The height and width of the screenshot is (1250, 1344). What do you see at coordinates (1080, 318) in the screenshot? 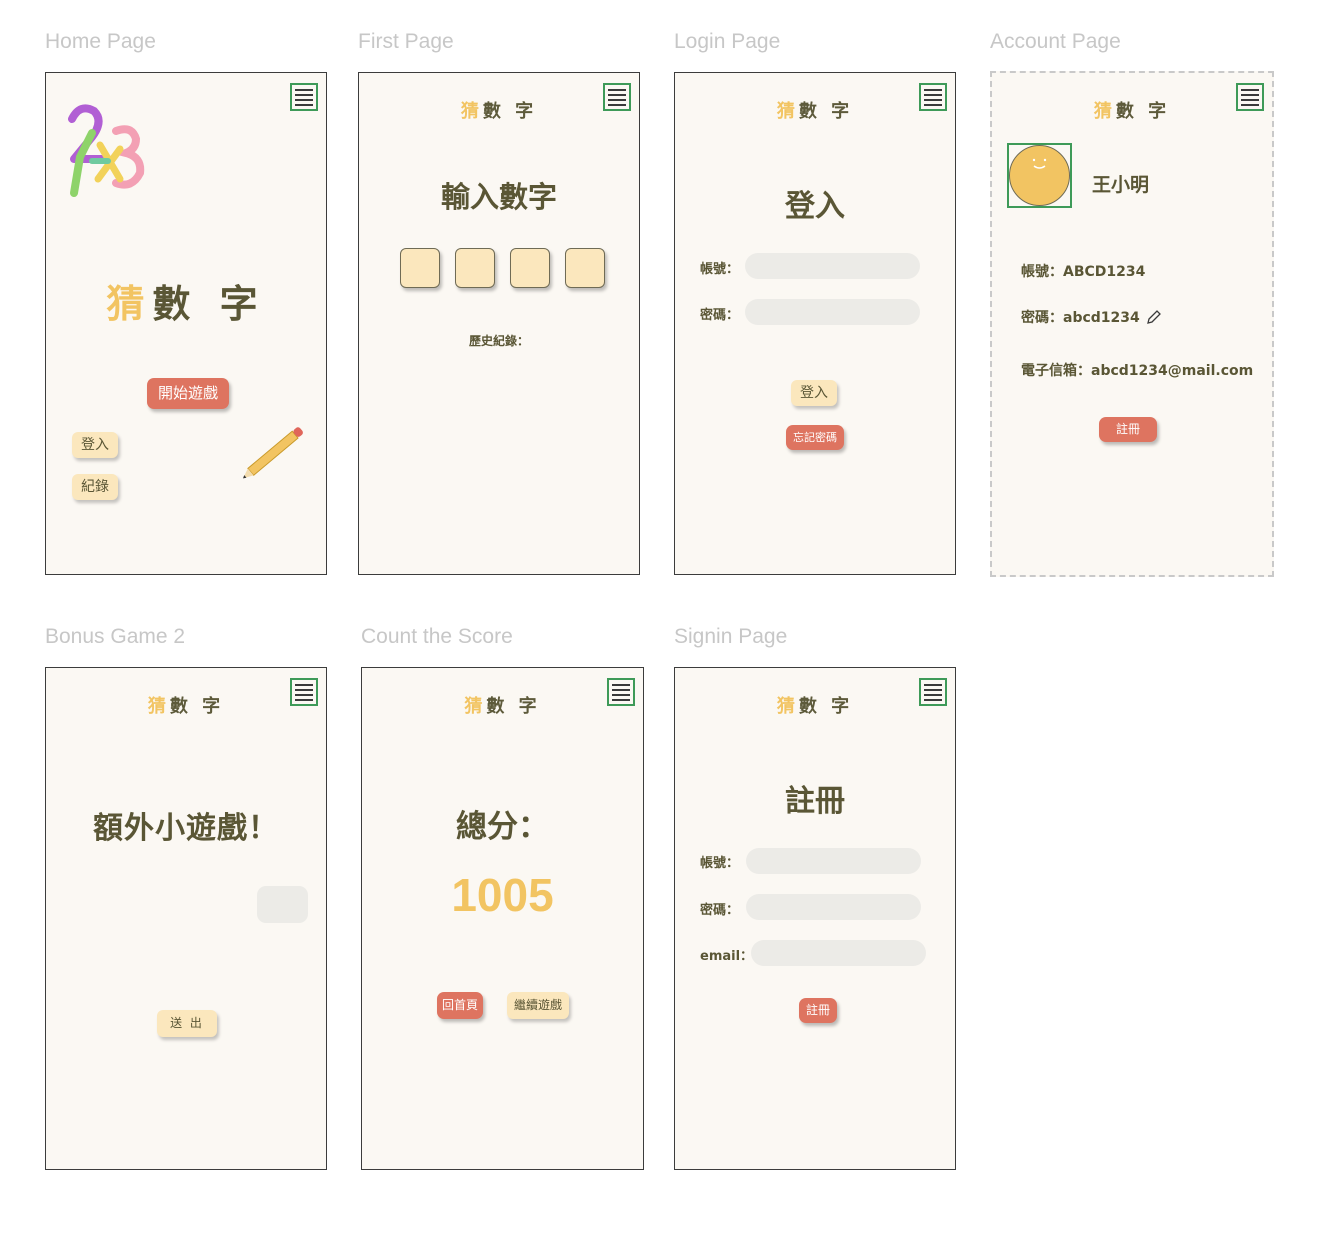
I see `password-info: 密碼：abcd1234` at bounding box center [1080, 318].